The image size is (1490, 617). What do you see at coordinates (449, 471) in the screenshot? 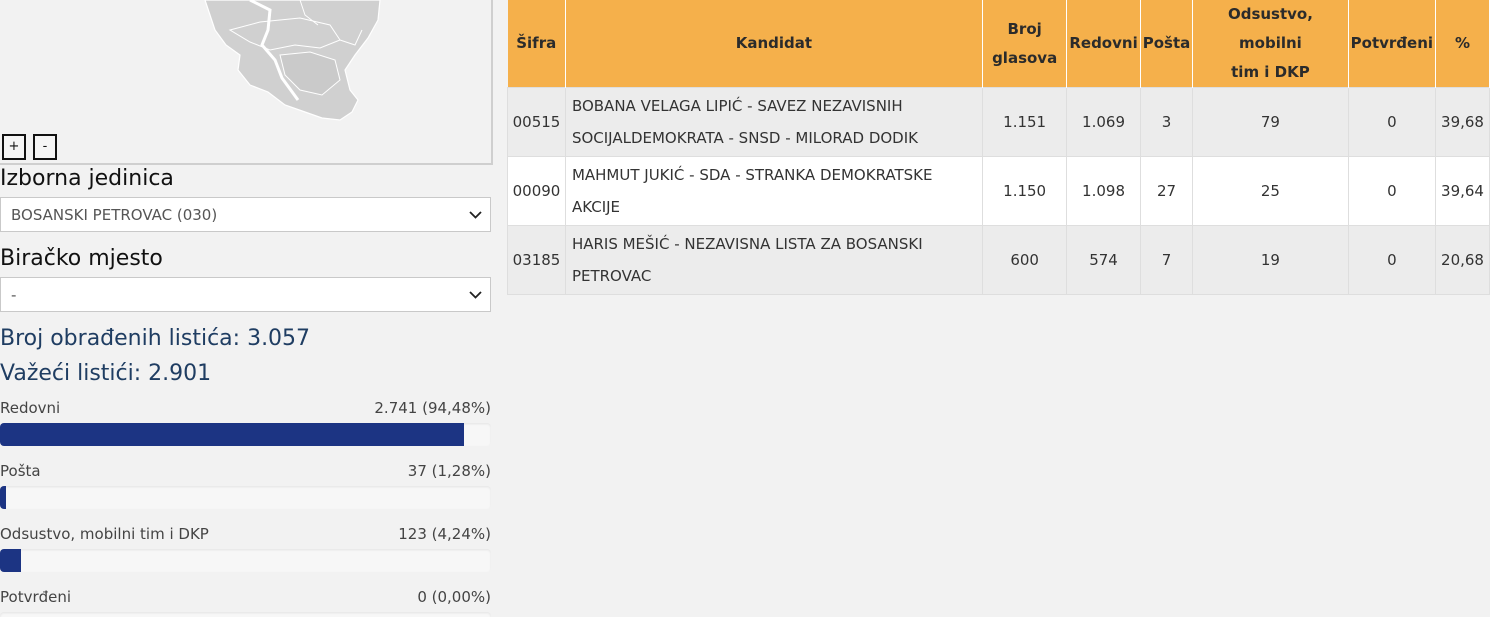
I see `bar-value: 37 (1,28%)` at bounding box center [449, 471].